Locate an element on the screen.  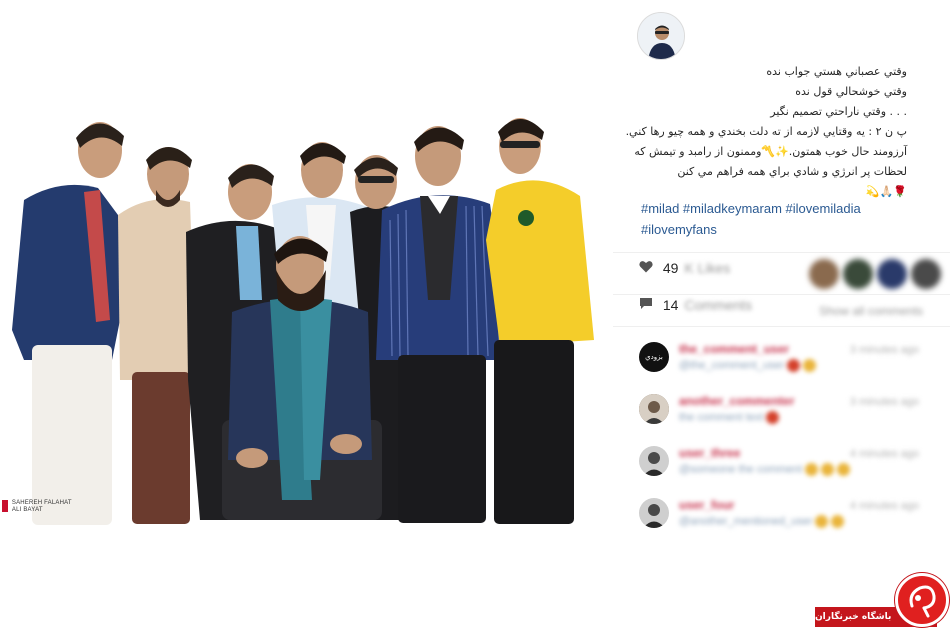
caption-line-1: وقتي عصباني هستي جواب نده is located at coordinates (836, 71).